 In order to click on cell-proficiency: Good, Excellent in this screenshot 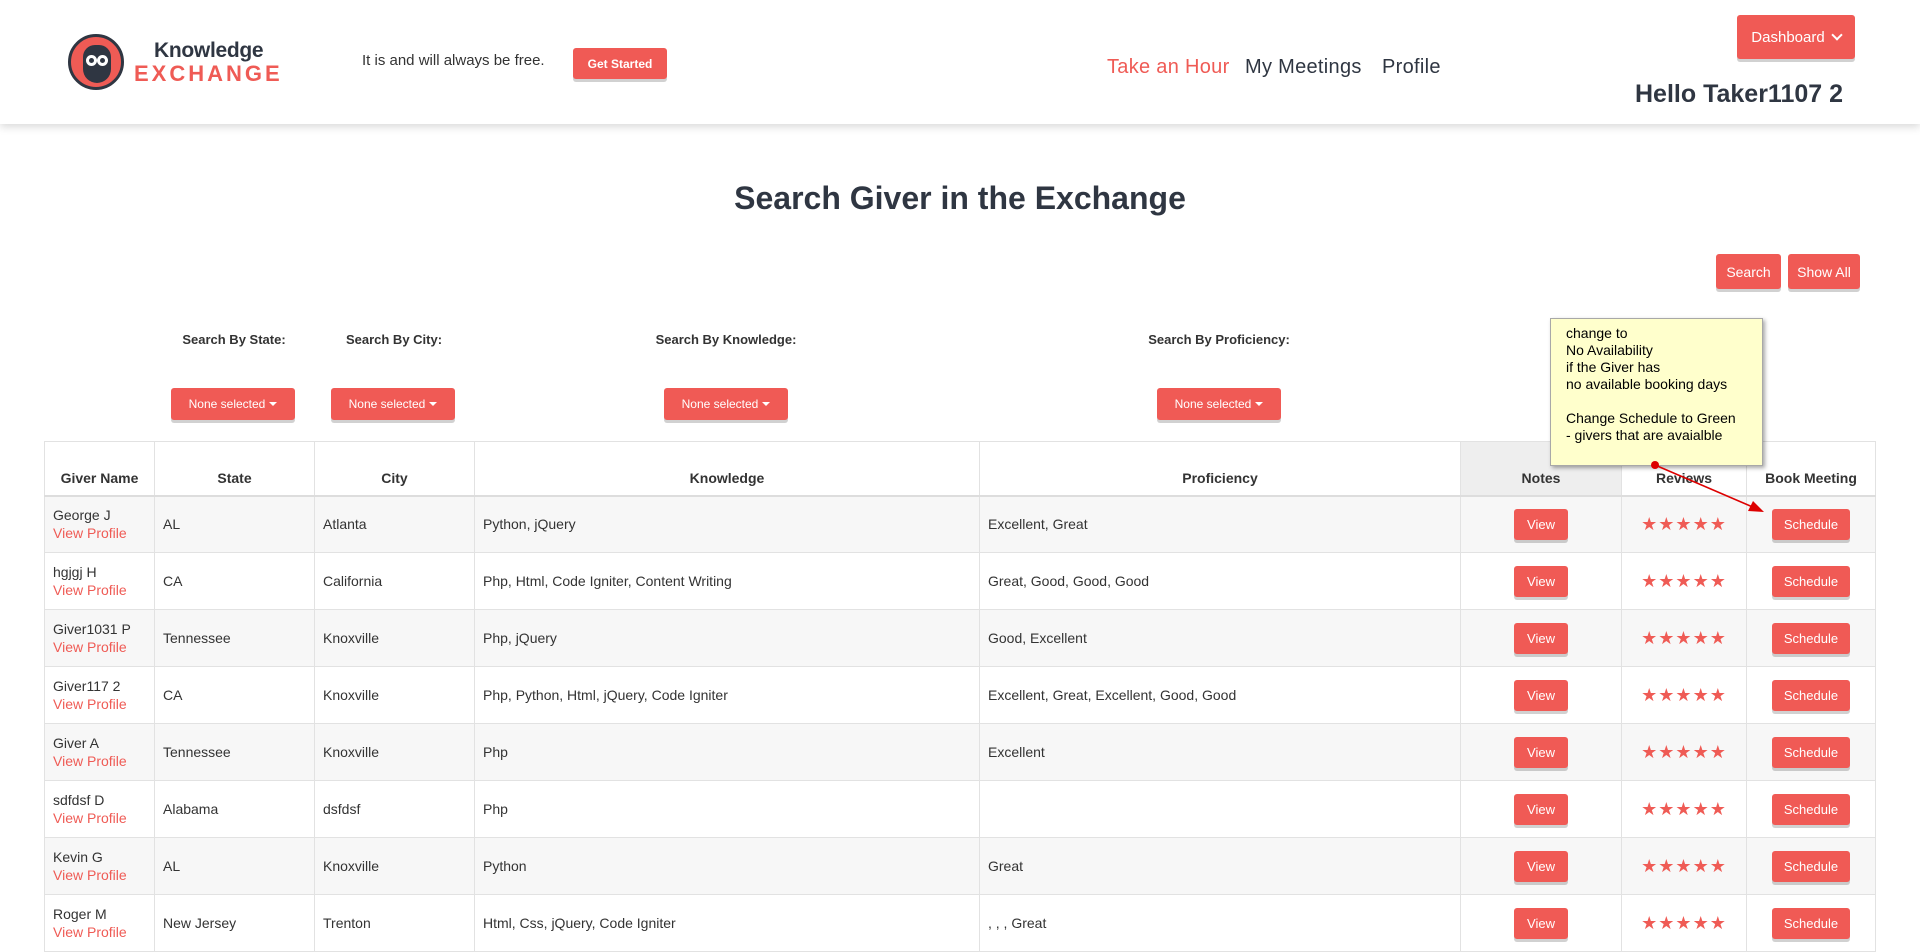, I will do `click(1220, 638)`.